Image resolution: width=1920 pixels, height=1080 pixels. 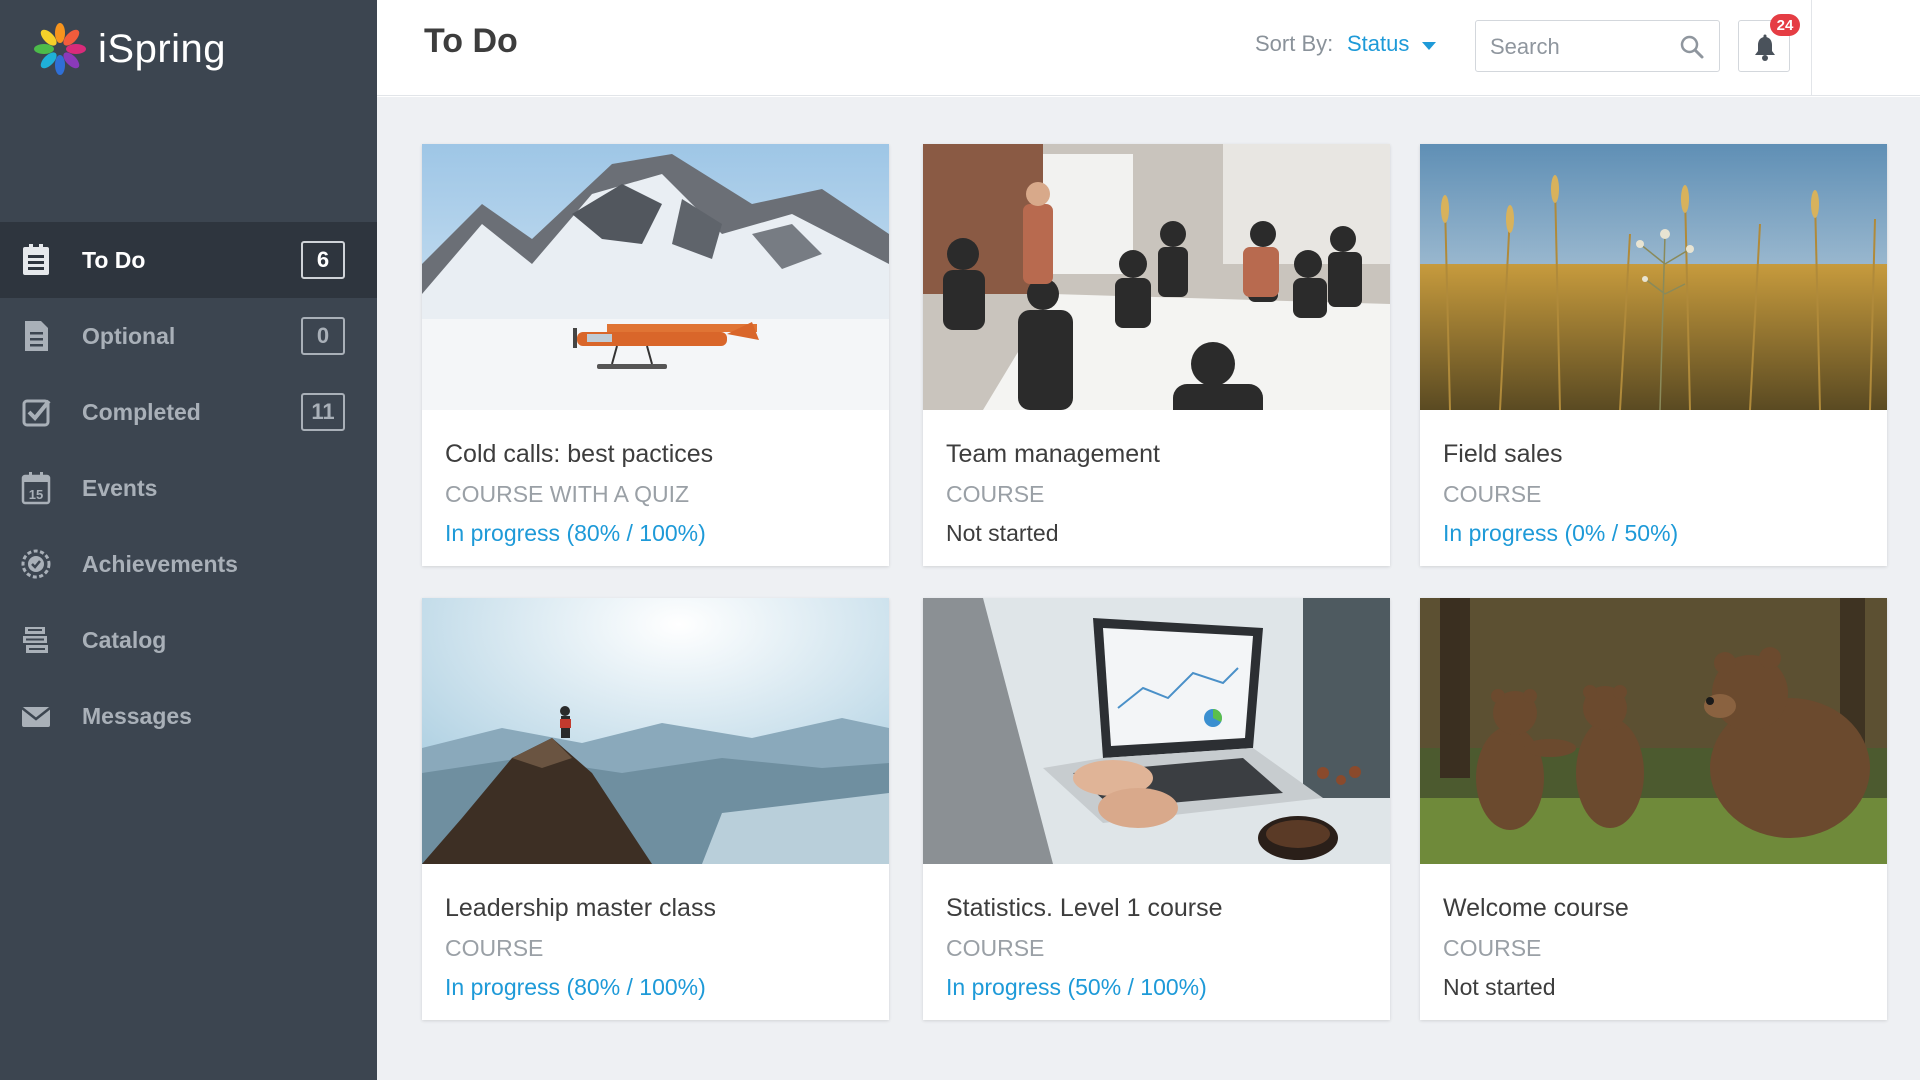 What do you see at coordinates (1378, 44) in the screenshot?
I see `sort-dropdown: Status` at bounding box center [1378, 44].